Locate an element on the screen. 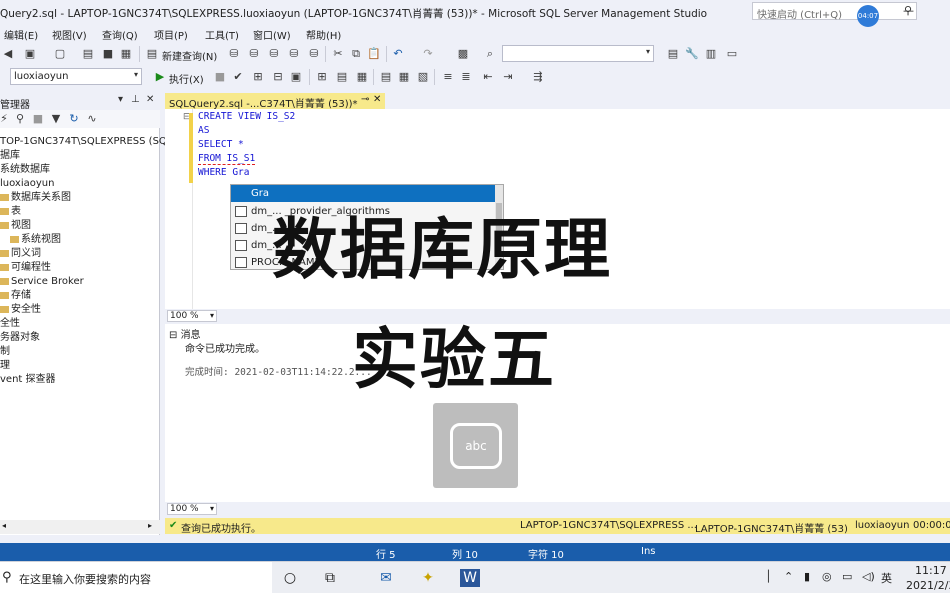 The width and height of the screenshot is (950, 593). window-layout-icon: ▭ is located at coordinates (732, 54).